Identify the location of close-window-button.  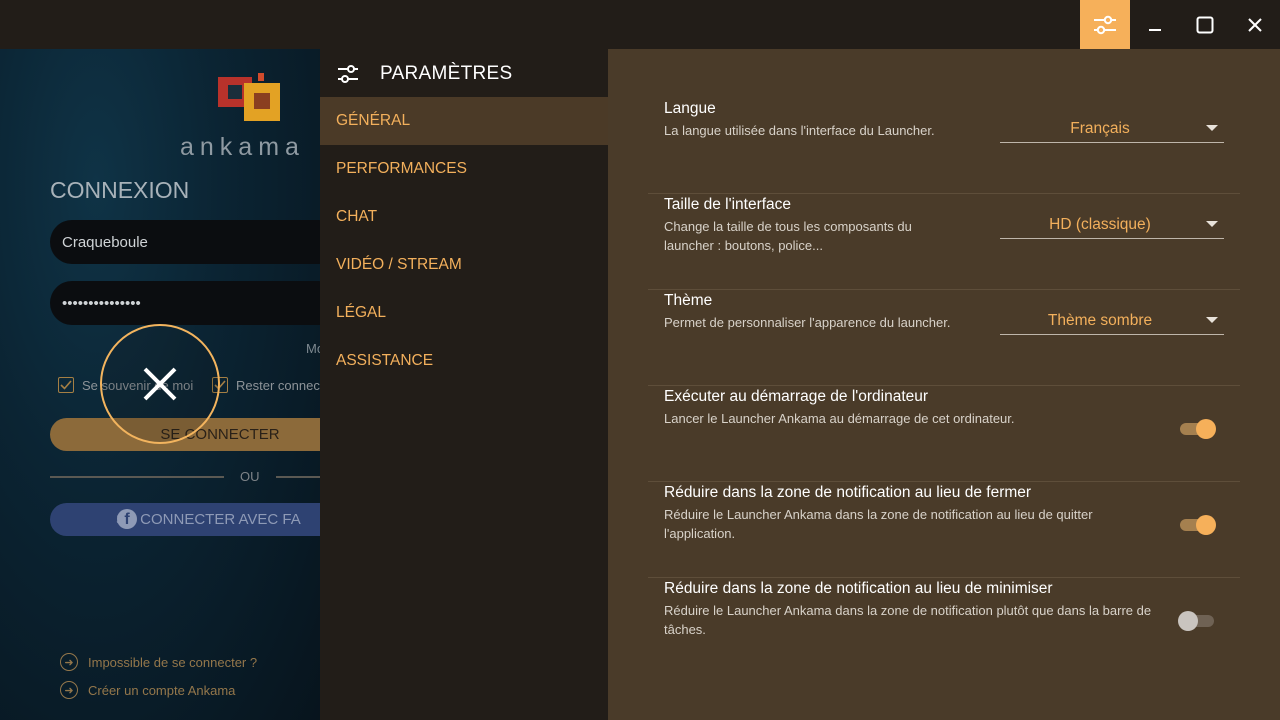
(1255, 24).